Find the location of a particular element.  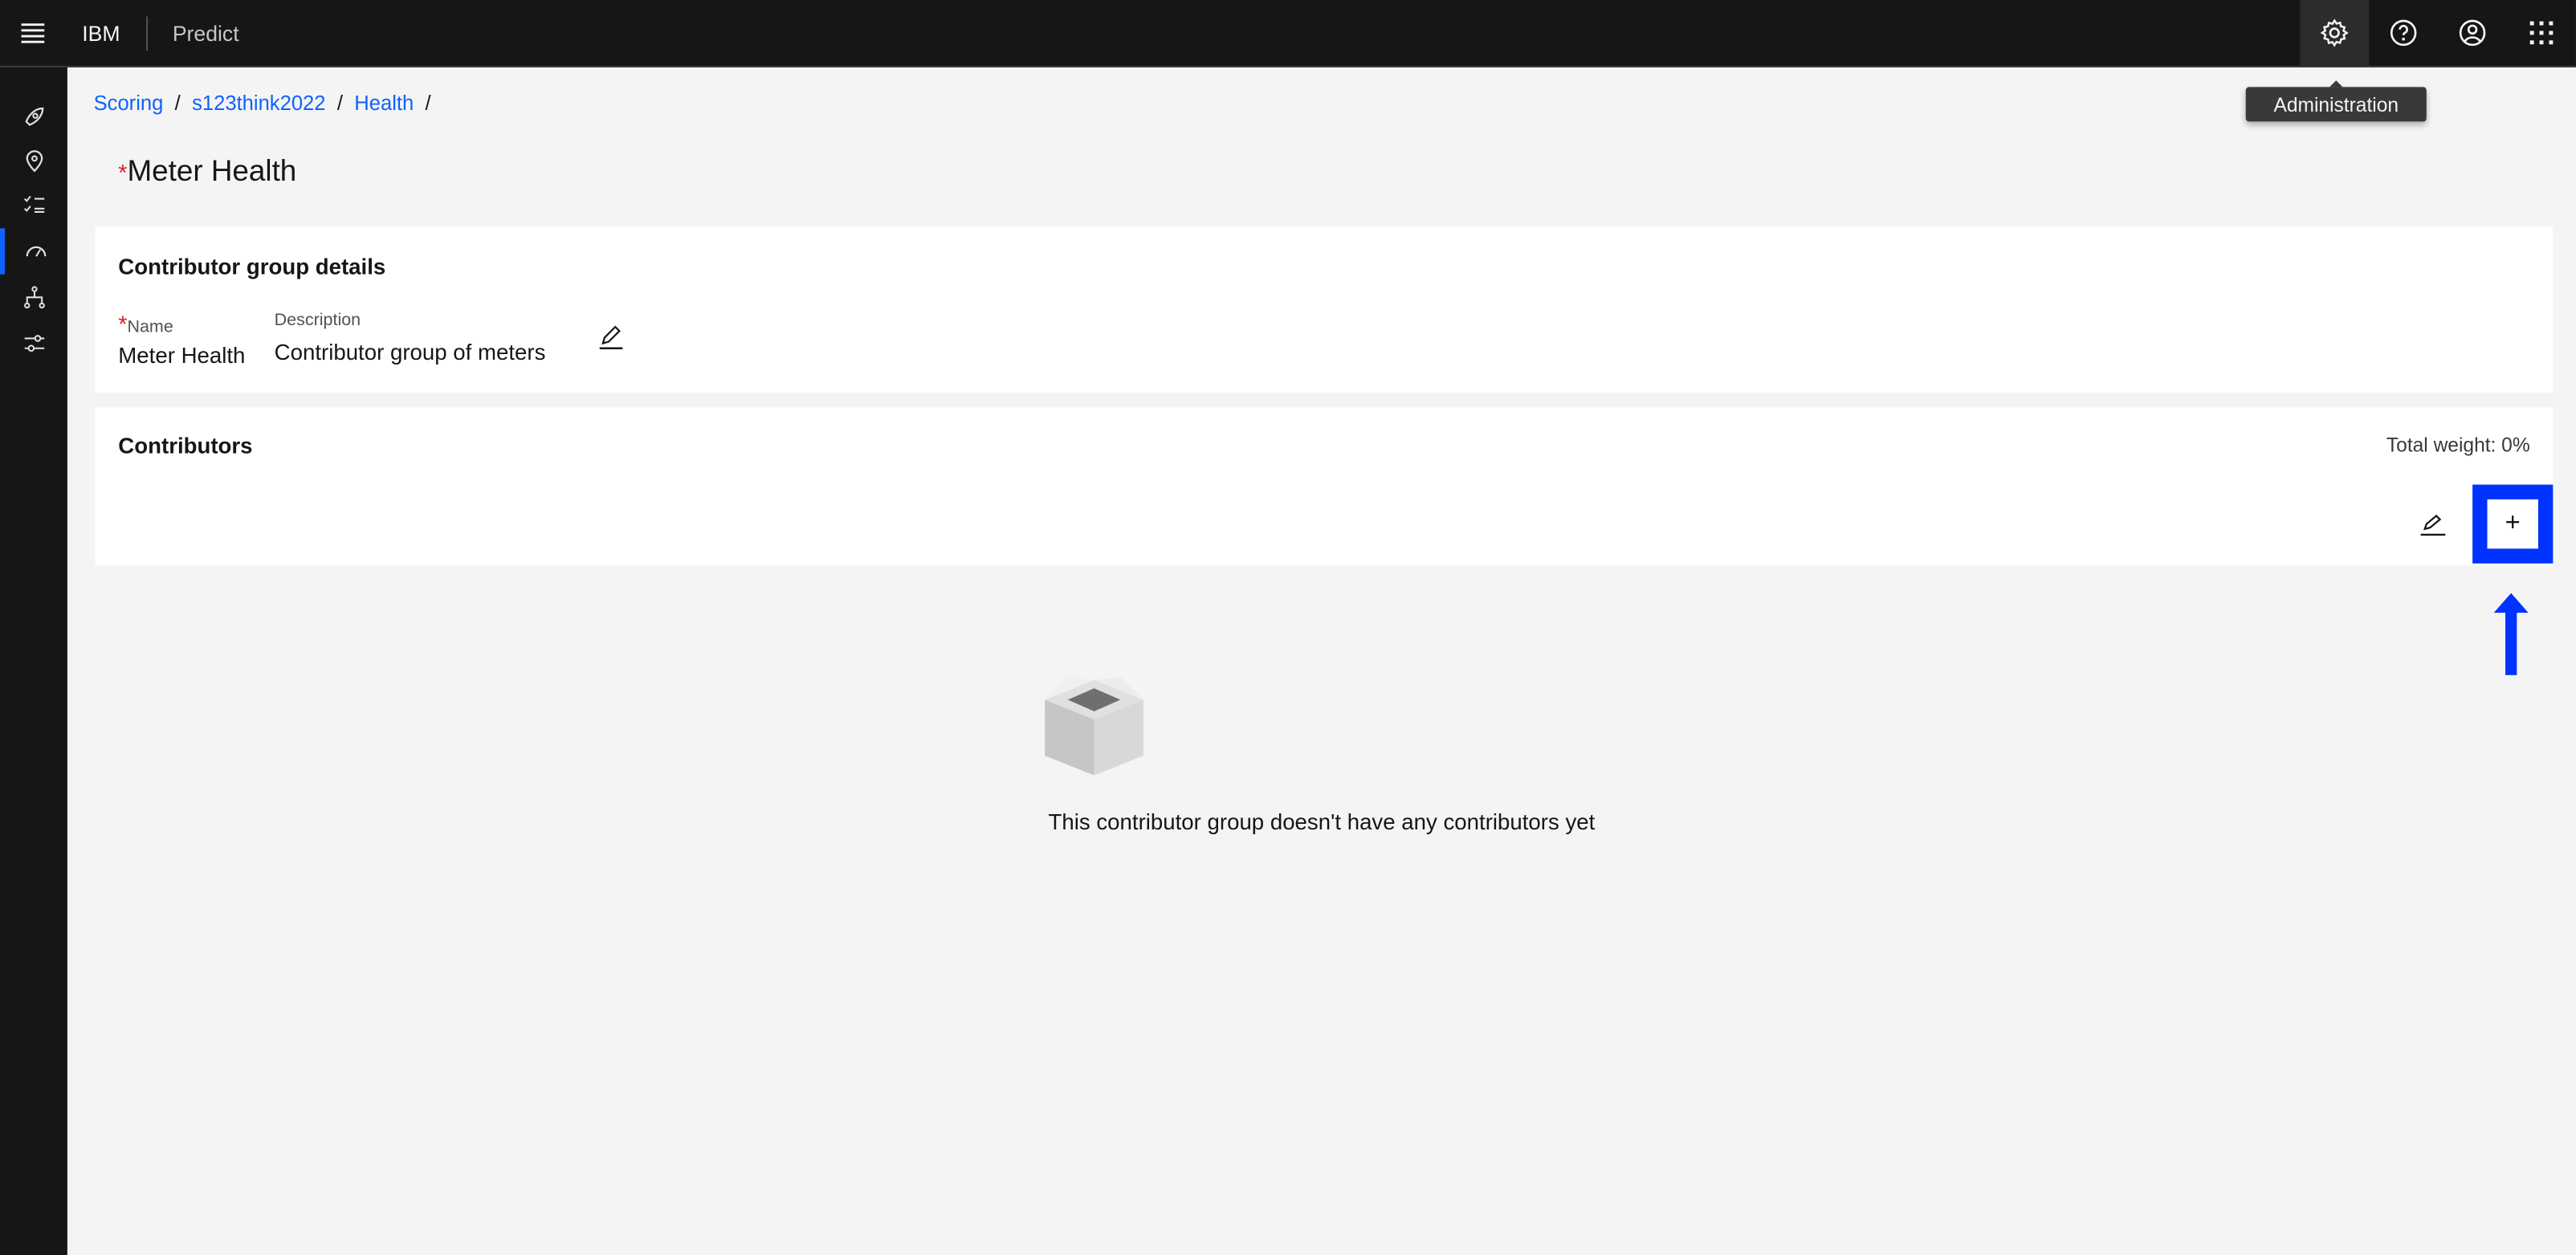

header-divider is located at coordinates (147, 33).